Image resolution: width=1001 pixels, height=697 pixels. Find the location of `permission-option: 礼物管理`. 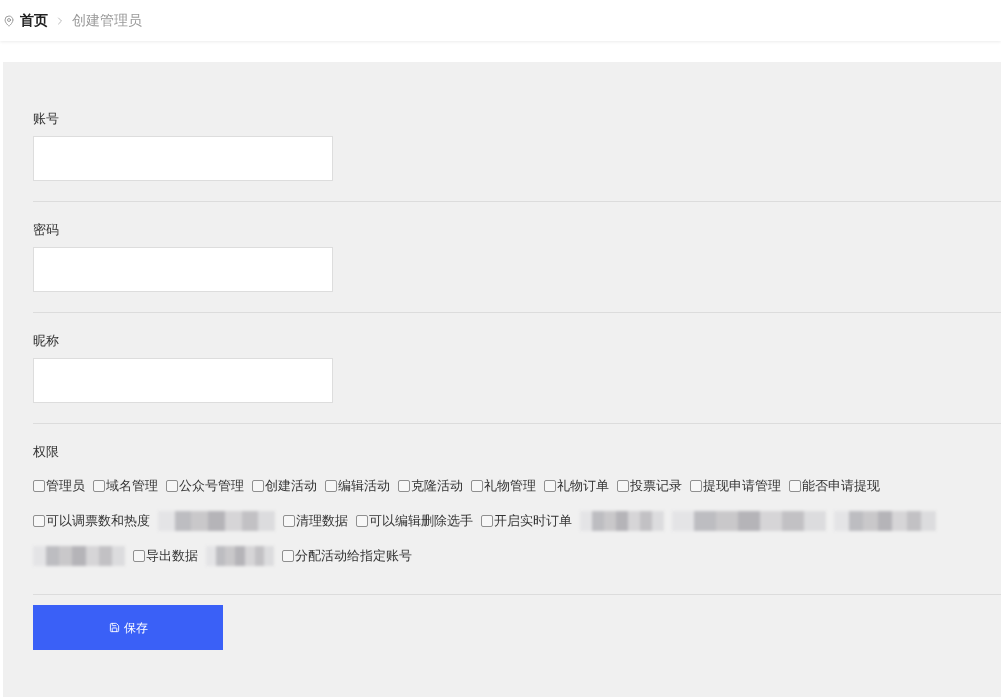

permission-option: 礼物管理 is located at coordinates (503, 486).